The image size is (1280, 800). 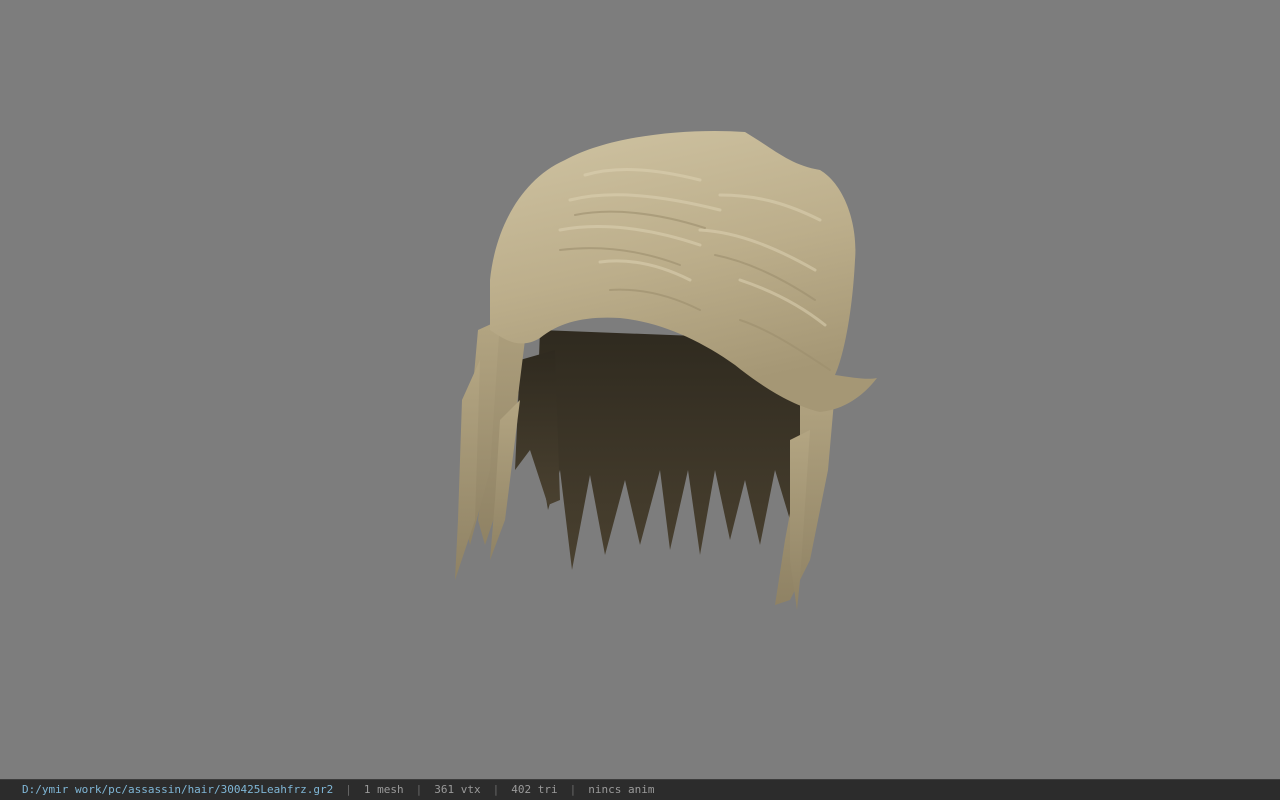 What do you see at coordinates (383, 789) in the screenshot?
I see `mesh-count: 1 mesh` at bounding box center [383, 789].